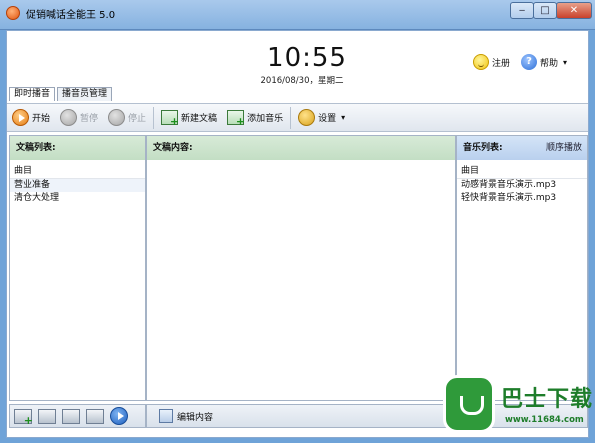  Describe the element at coordinates (32, 94) in the screenshot. I see `tab-live-broadcast: 即时播音` at that location.